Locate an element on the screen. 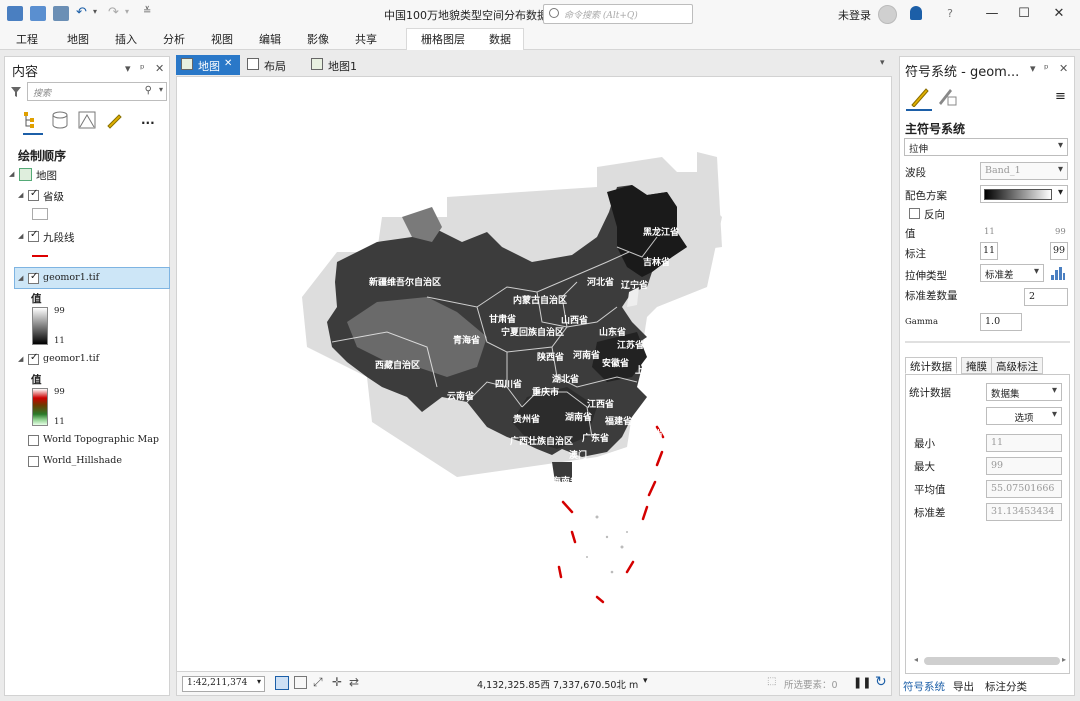 The image size is (1080, 701). elevation-ramp-swatch is located at coordinates (40, 407).